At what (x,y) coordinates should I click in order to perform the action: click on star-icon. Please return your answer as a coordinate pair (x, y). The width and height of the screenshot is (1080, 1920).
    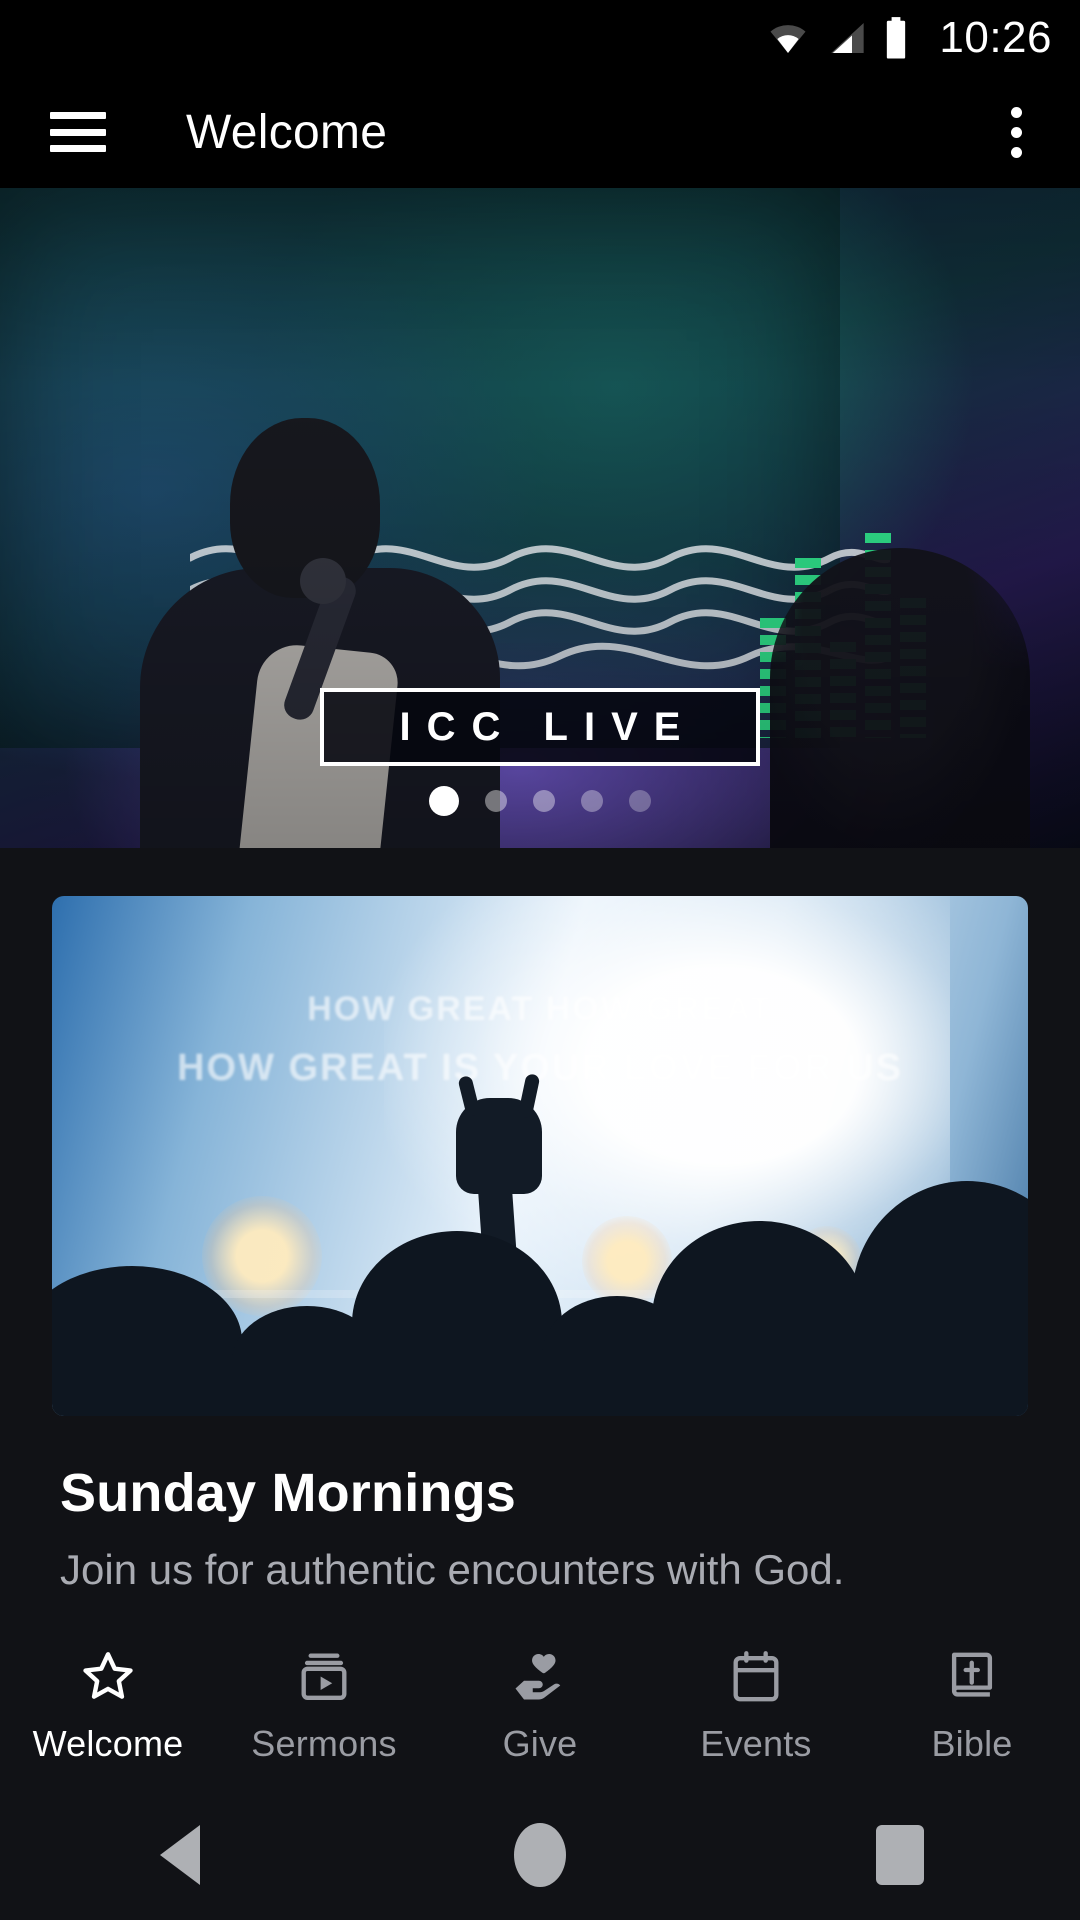
    Looking at the image, I should click on (108, 1677).